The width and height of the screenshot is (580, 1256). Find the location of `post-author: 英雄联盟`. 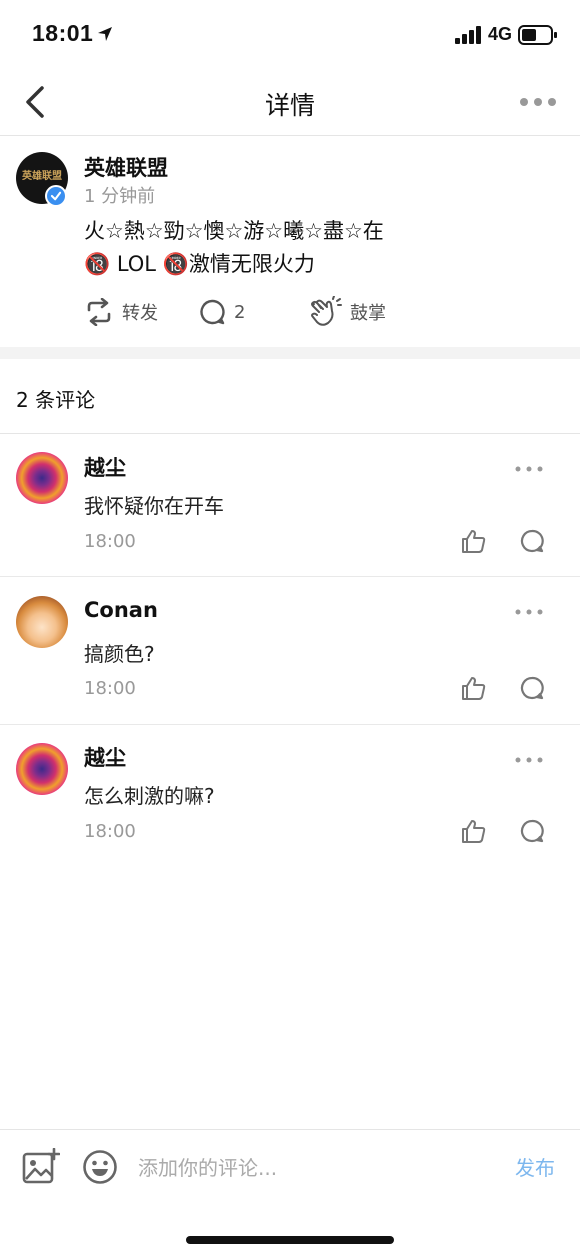

post-author: 英雄联盟 is located at coordinates (126, 167).